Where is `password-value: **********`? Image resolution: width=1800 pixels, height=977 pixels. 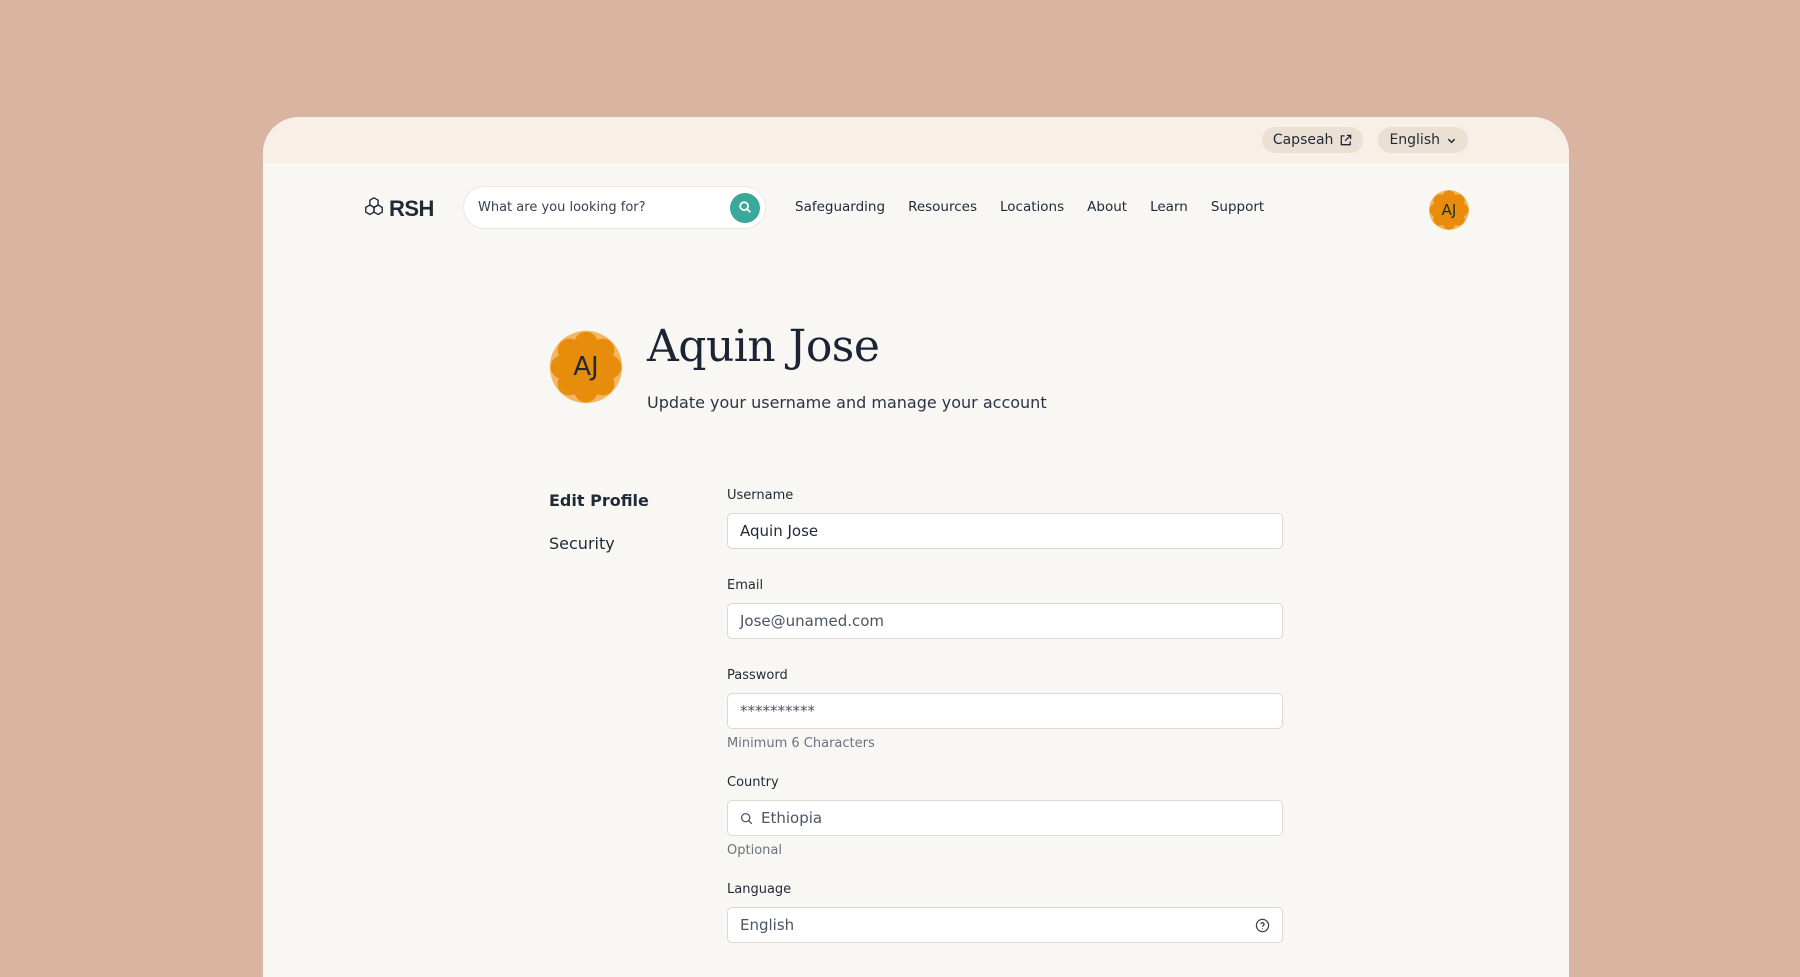
password-value: ********** is located at coordinates (777, 711).